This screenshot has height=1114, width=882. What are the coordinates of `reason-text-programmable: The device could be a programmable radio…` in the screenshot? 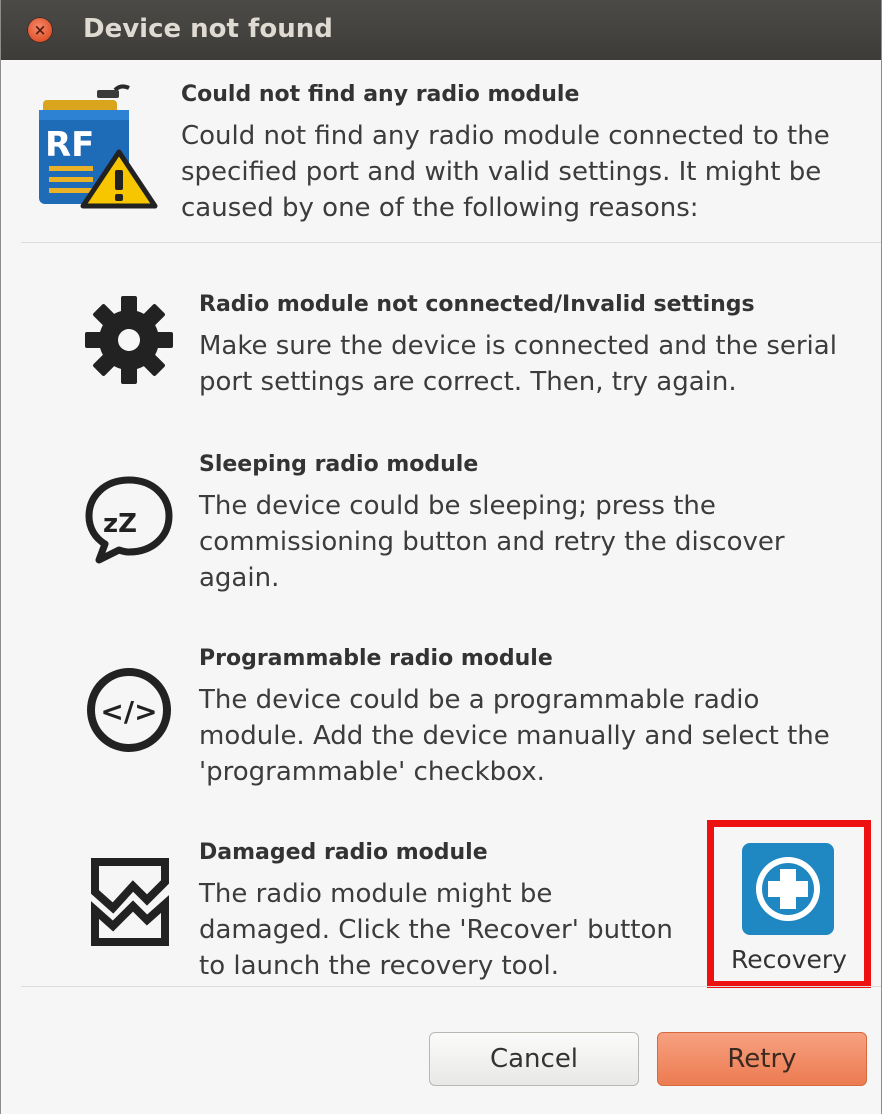 It's located at (514, 736).